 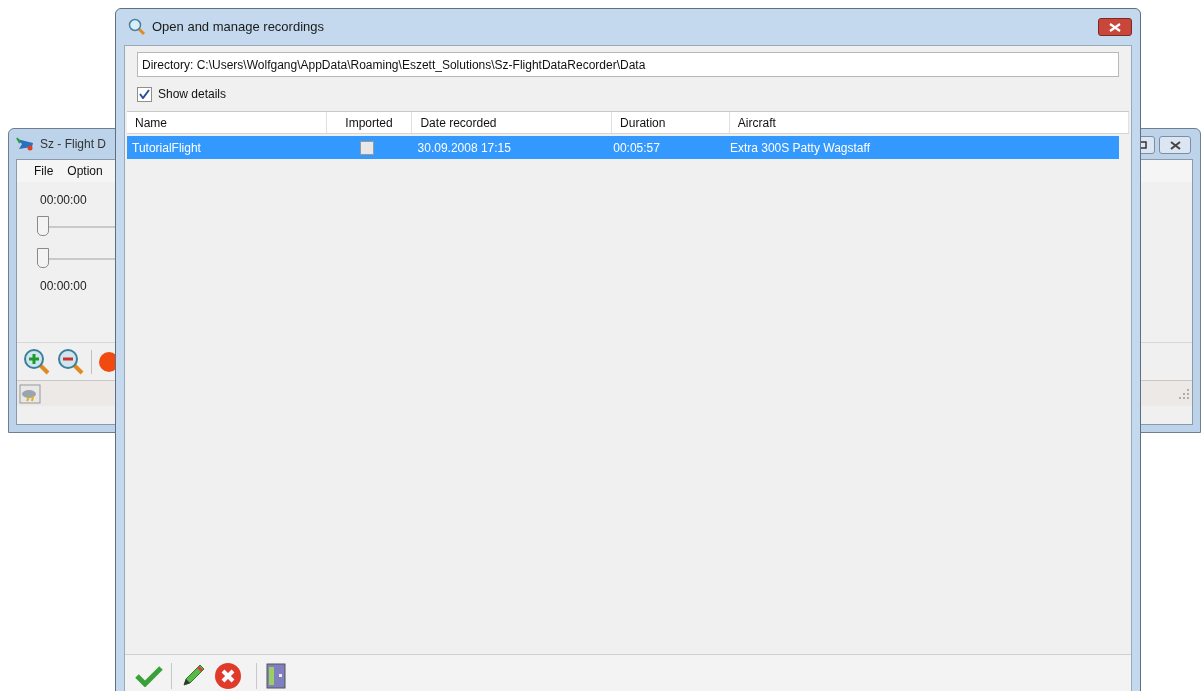 What do you see at coordinates (671, 122) in the screenshot?
I see `column-header: Duration` at bounding box center [671, 122].